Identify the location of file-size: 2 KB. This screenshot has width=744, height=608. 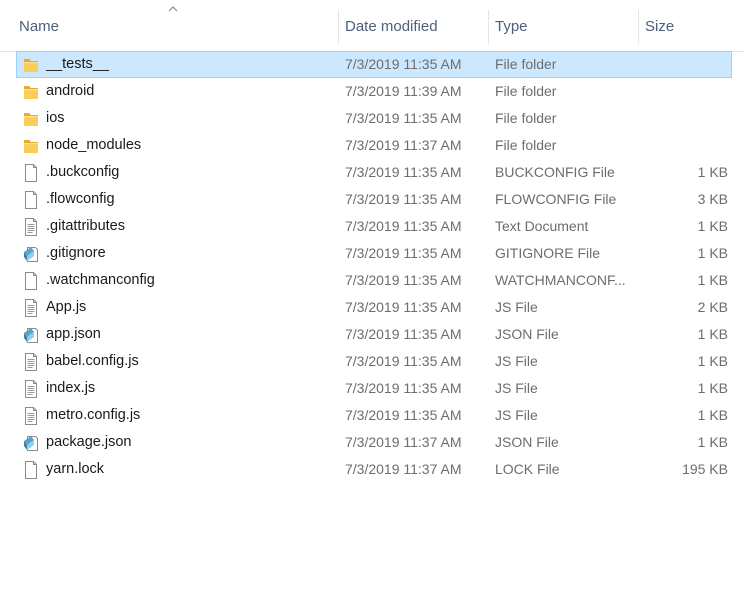
(712, 307).